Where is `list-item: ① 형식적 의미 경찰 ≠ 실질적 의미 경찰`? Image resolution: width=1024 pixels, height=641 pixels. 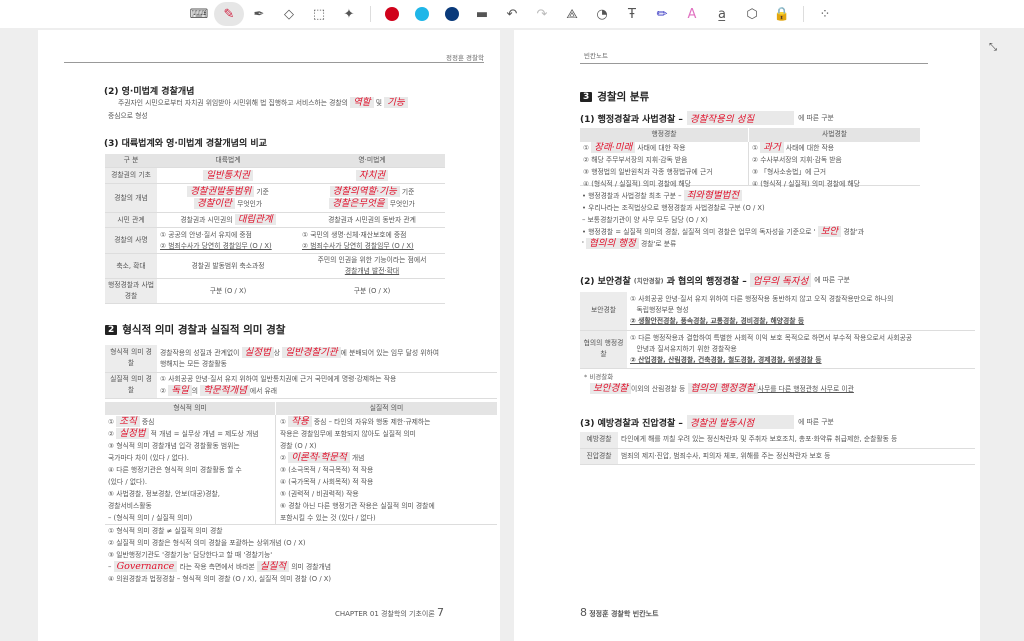
list-item: ① 형식적 의미 경찰 ≠ 실질적 의미 경찰 is located at coordinates (219, 531).